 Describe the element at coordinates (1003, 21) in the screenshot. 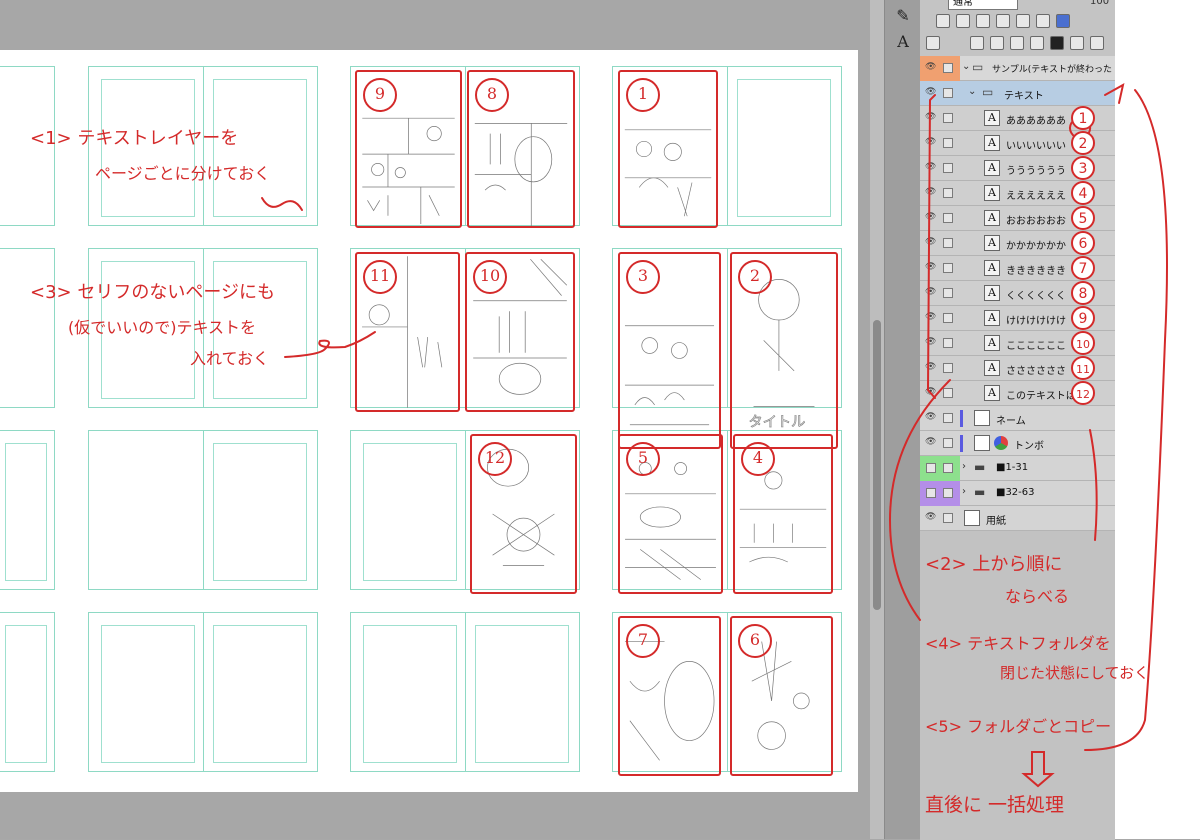

I see `lock-icon` at that location.